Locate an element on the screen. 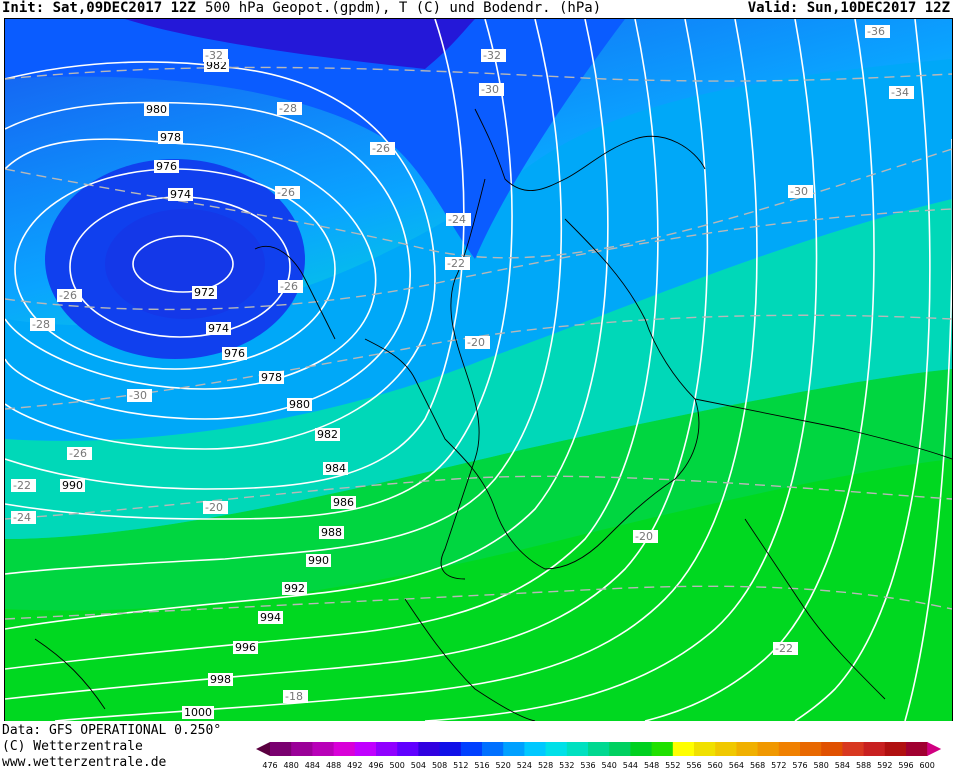 The image size is (956, 774). legend-tick-label: 548 is located at coordinates (651, 765).